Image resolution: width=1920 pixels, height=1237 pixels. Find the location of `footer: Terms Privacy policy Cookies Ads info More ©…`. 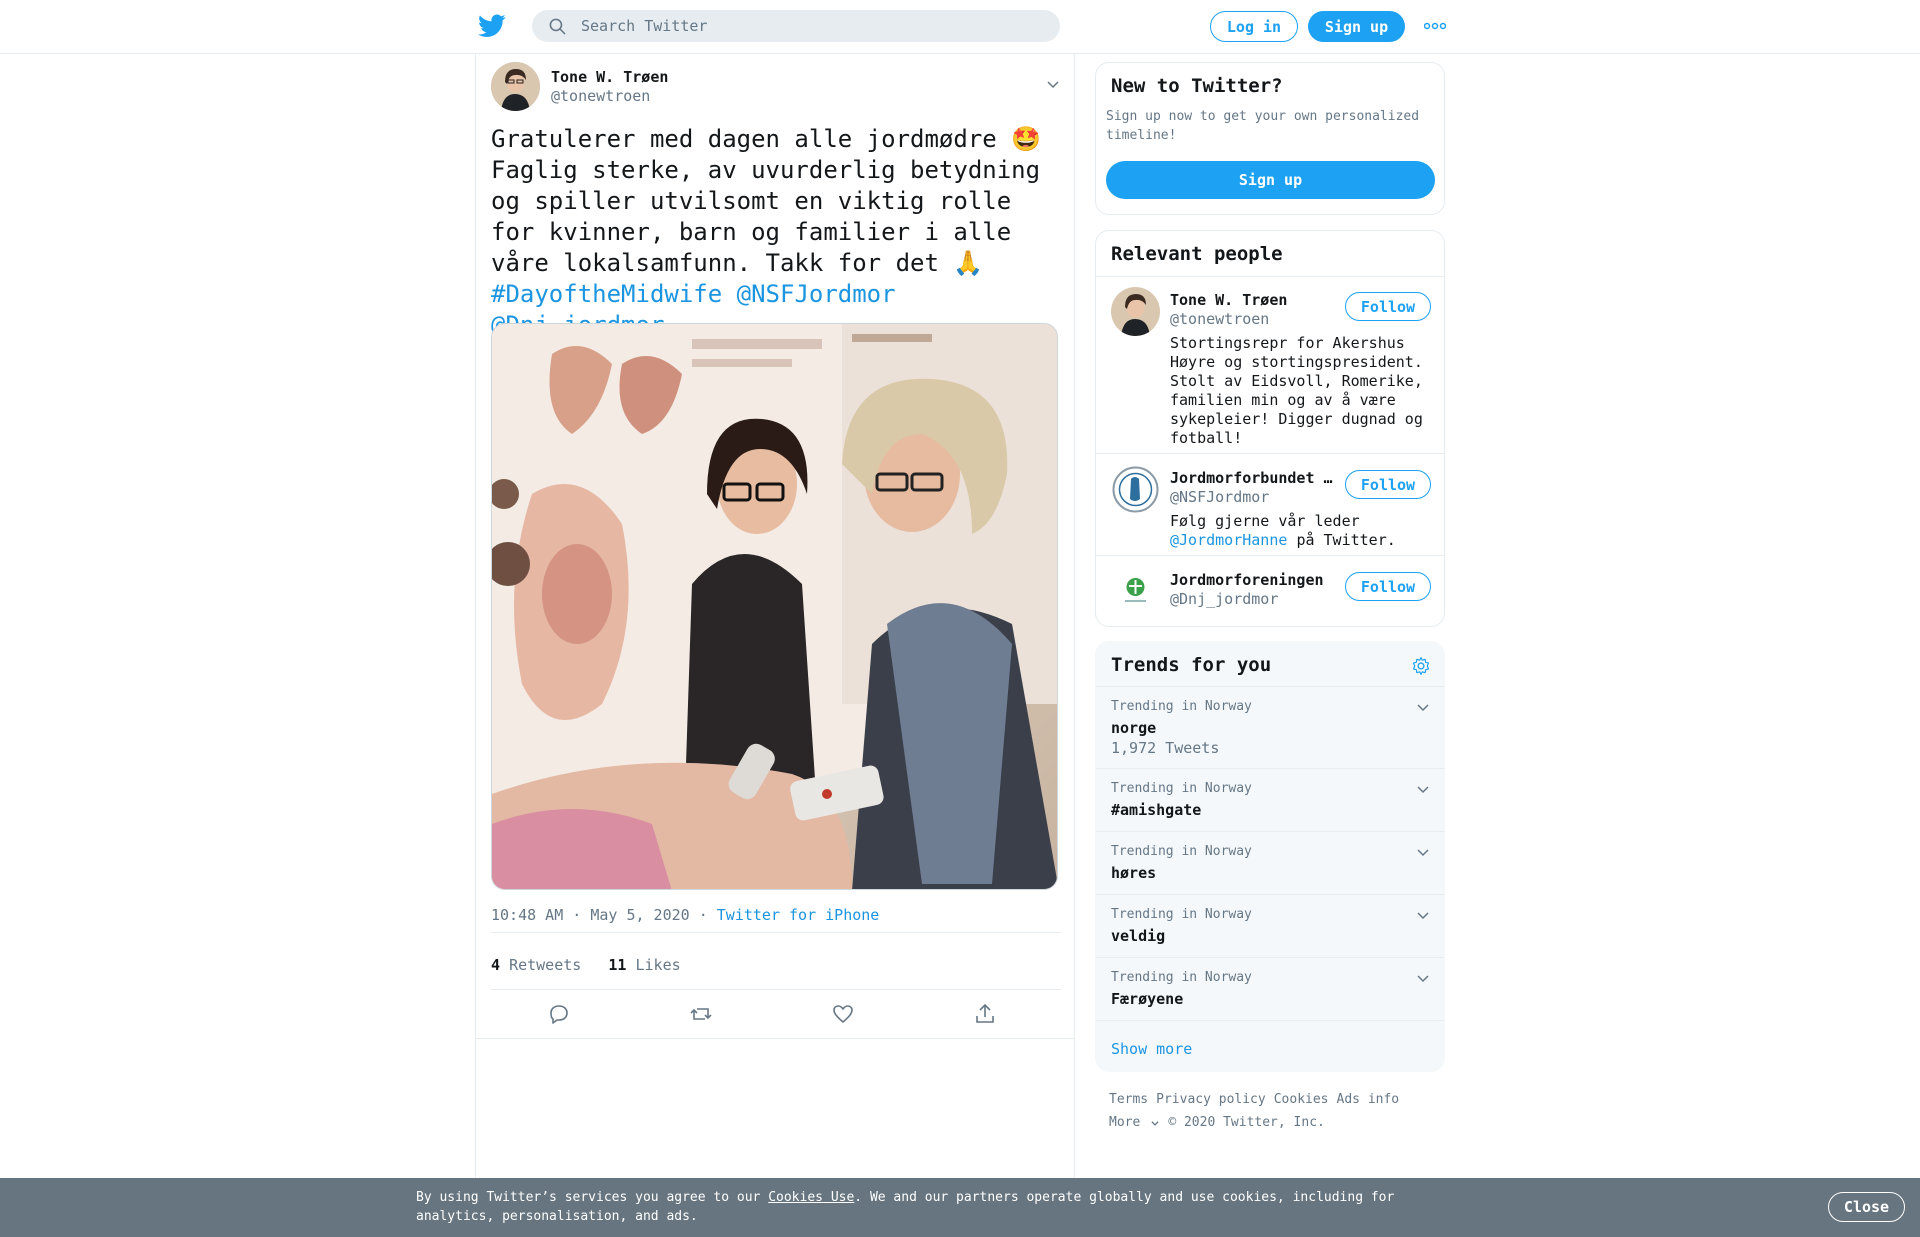

footer: Terms Privacy policy Cookies Ads info More ©… is located at coordinates (1279, 1111).